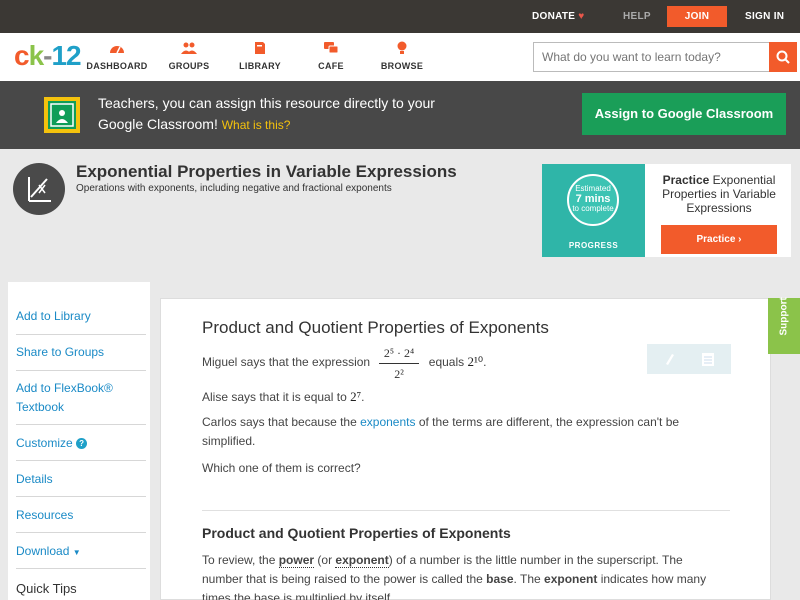 Image resolution: width=800 pixels, height=600 pixels. Describe the element at coordinates (117, 56) in the screenshot. I see `nav-dashboard: DASHBOARD` at that location.